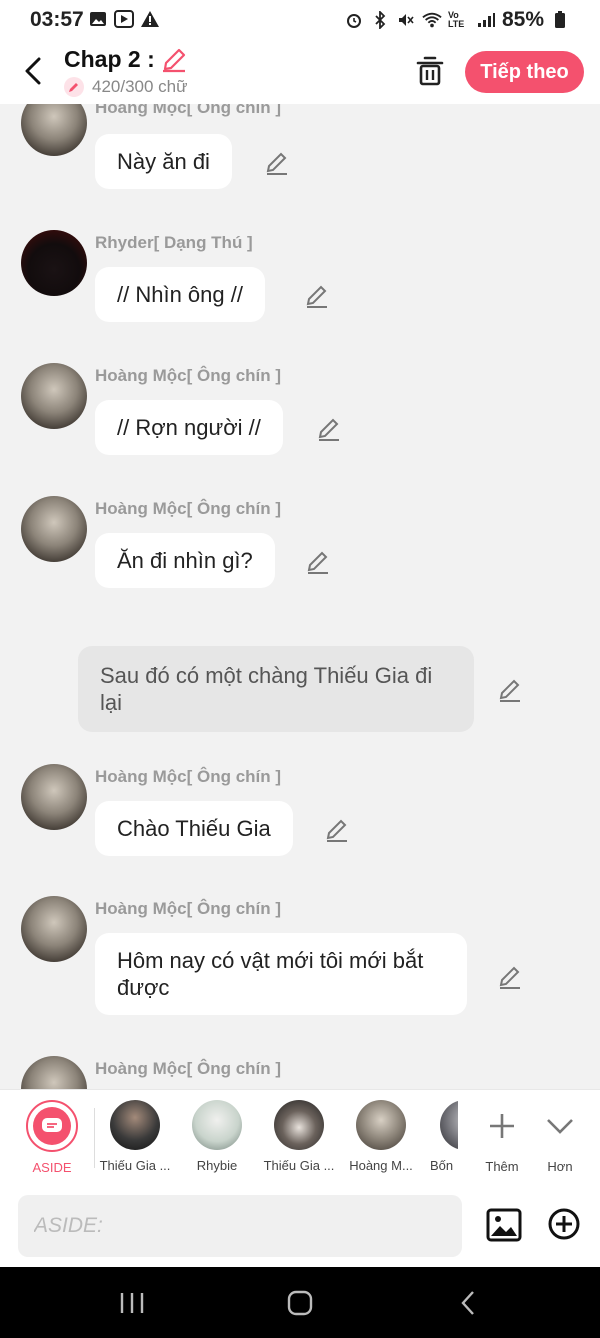  Describe the element at coordinates (560, 1126) in the screenshot. I see `chevron-down-icon` at that location.